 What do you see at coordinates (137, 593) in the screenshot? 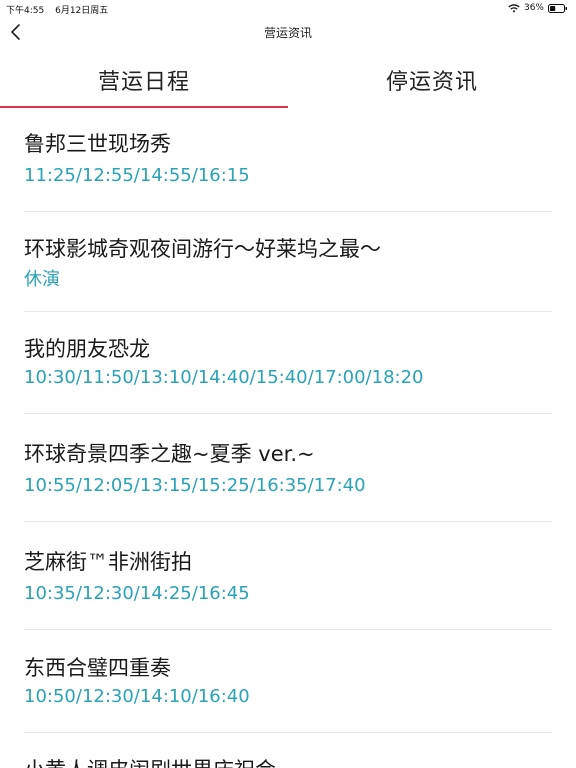
I see `show-times: 10:35/12:30/14:25/16:45` at bounding box center [137, 593].